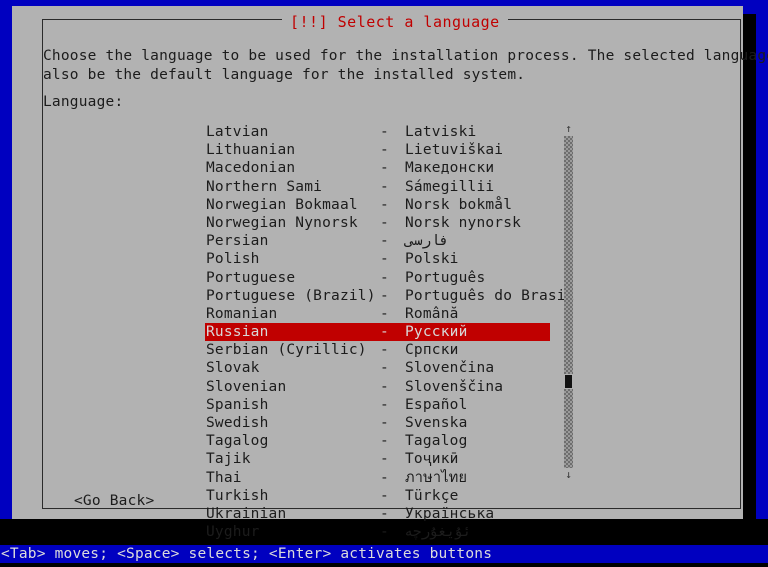 This screenshot has width=768, height=567. I want to click on language-name-english: Russian, so click(237, 332).